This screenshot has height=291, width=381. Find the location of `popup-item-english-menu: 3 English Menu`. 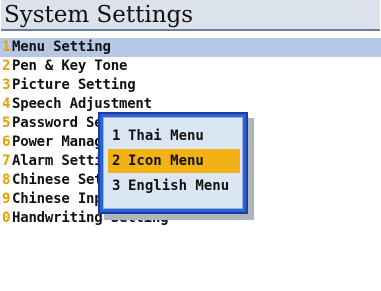

popup-item-english-menu: 3 English Menu is located at coordinates (168, 186).